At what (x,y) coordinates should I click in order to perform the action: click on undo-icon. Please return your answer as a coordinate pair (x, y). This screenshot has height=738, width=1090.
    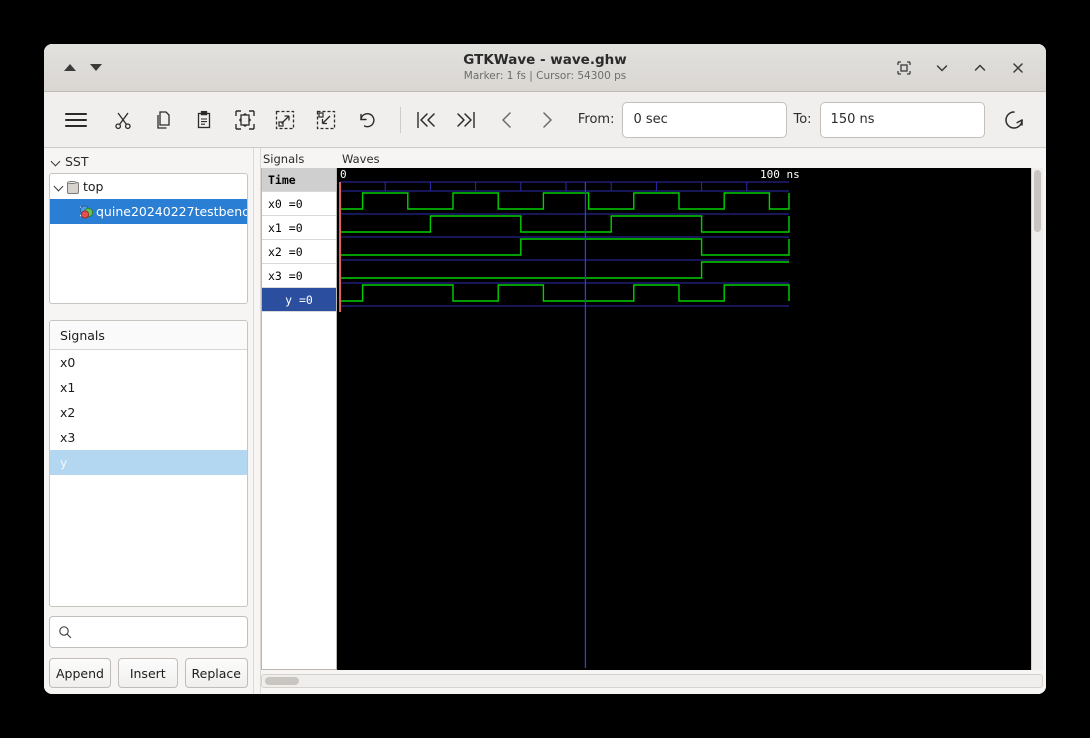
    Looking at the image, I should click on (367, 120).